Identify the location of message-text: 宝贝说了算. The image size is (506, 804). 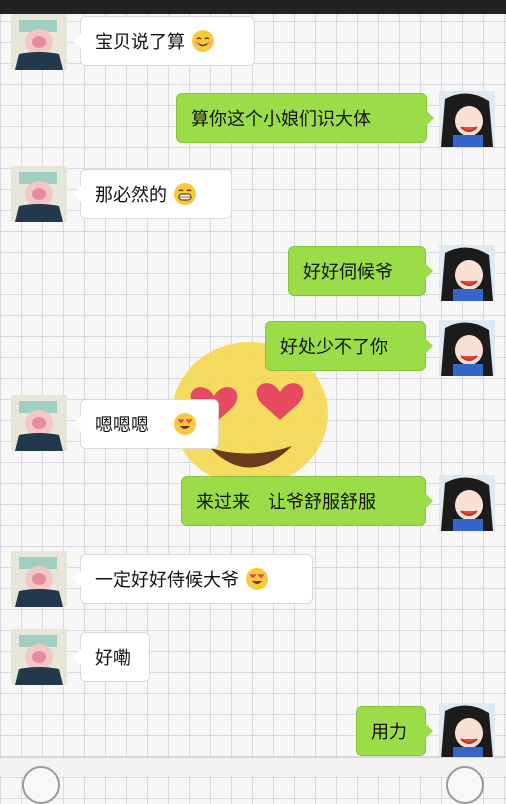
(140, 42).